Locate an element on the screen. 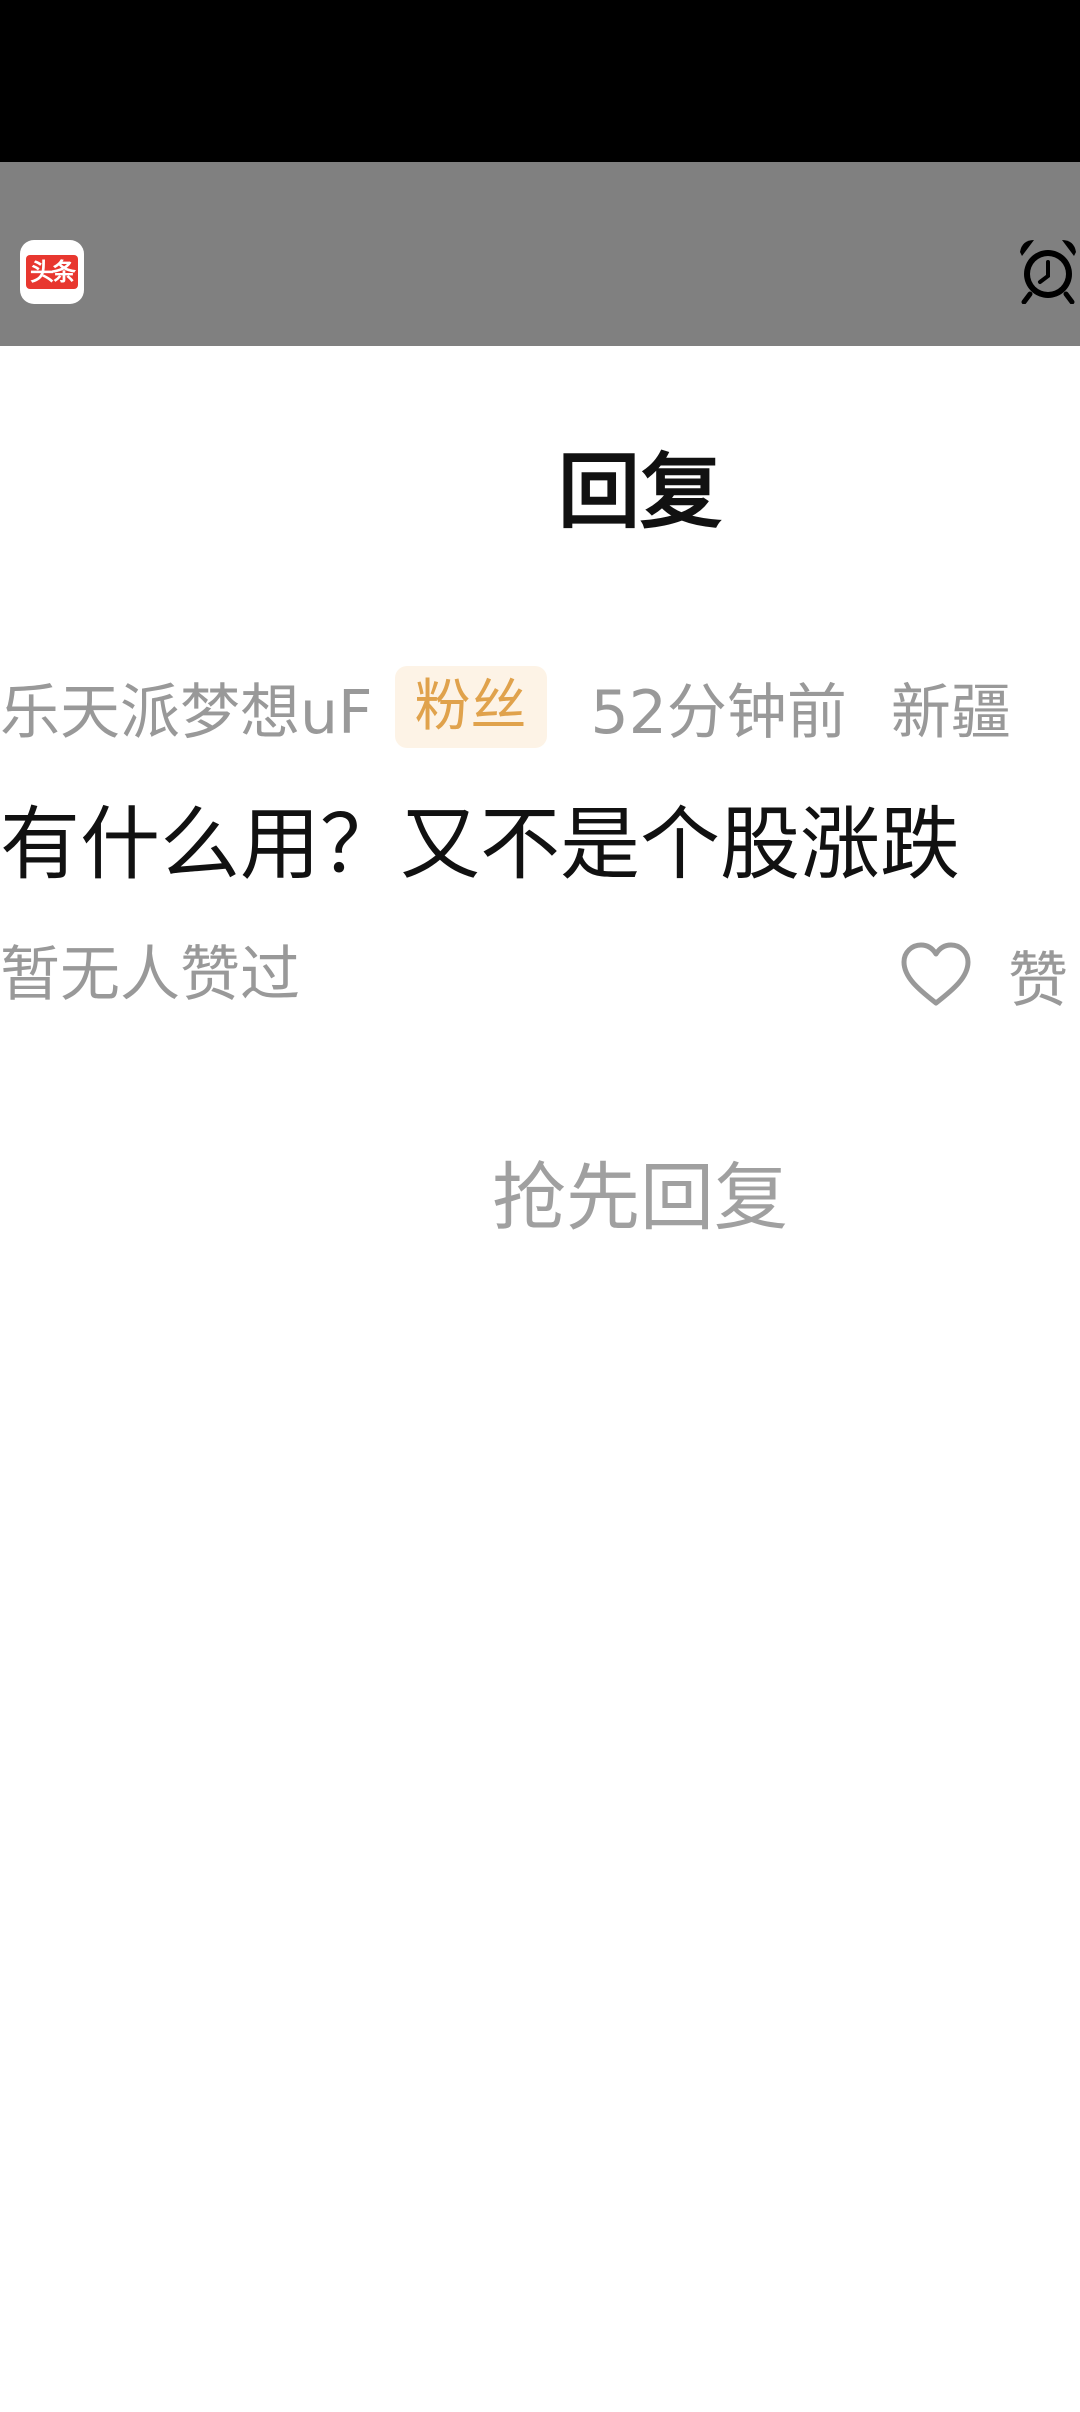 The image size is (1080, 2412). heart-icon is located at coordinates (936, 974).